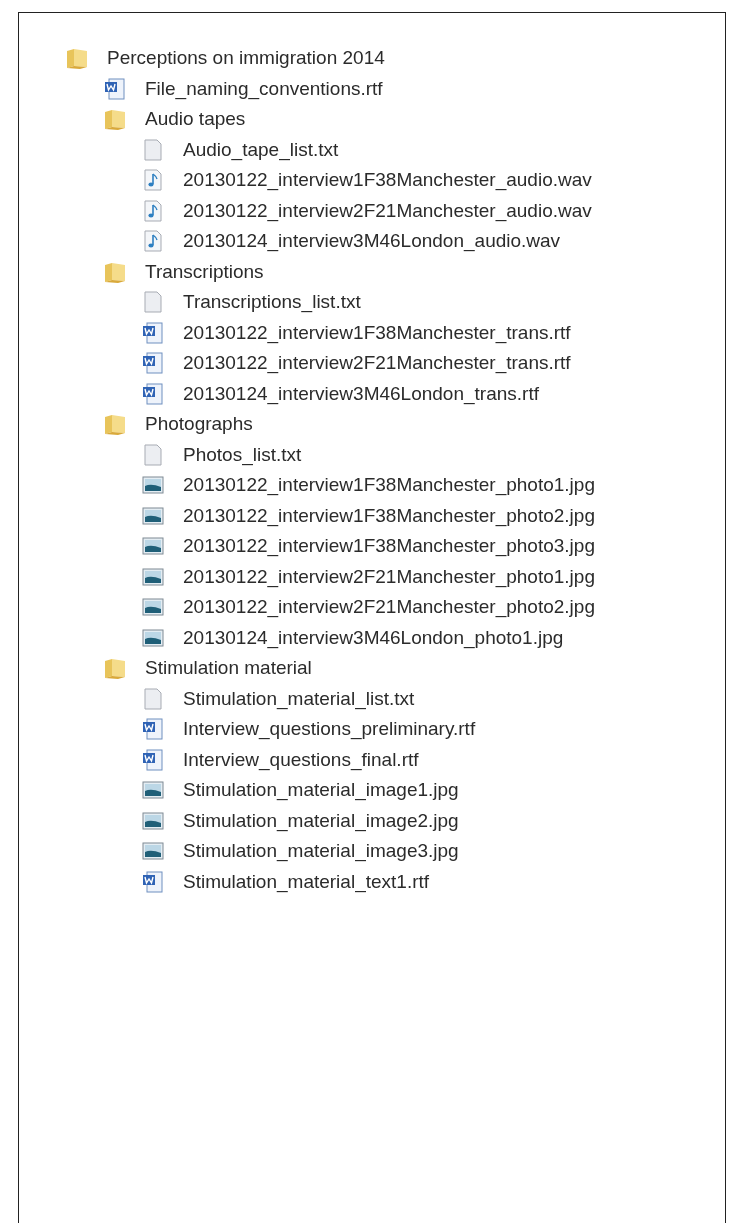  I want to click on file-name: Photos_list.txt, so click(242, 454).